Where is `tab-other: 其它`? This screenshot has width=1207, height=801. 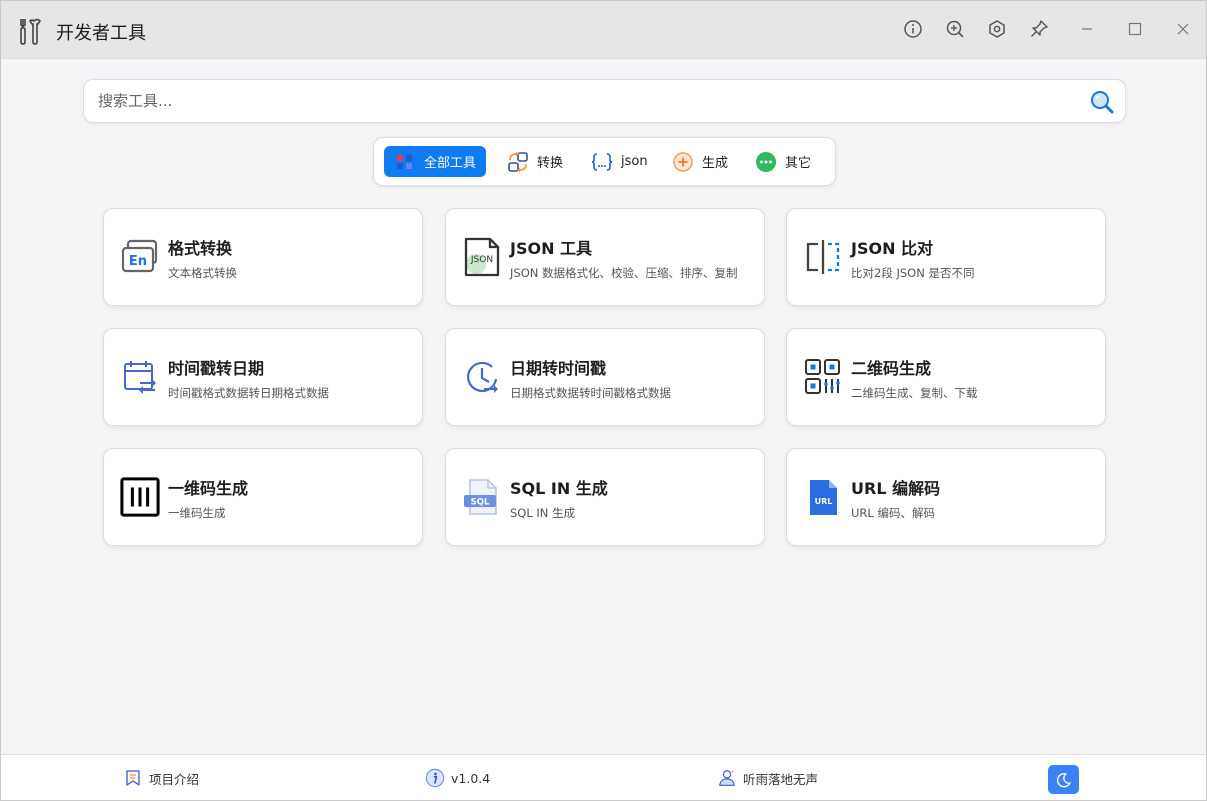
tab-other: 其它 is located at coordinates (783, 161).